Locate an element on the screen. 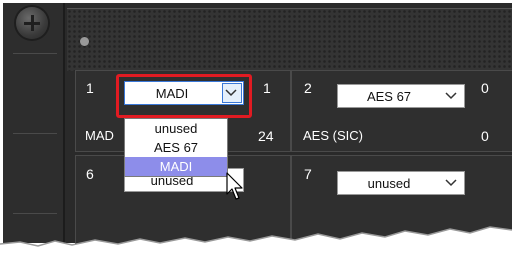 Image resolution: width=512 pixels, height=253 pixels. slot-2-select: AES 67 is located at coordinates (401, 96).